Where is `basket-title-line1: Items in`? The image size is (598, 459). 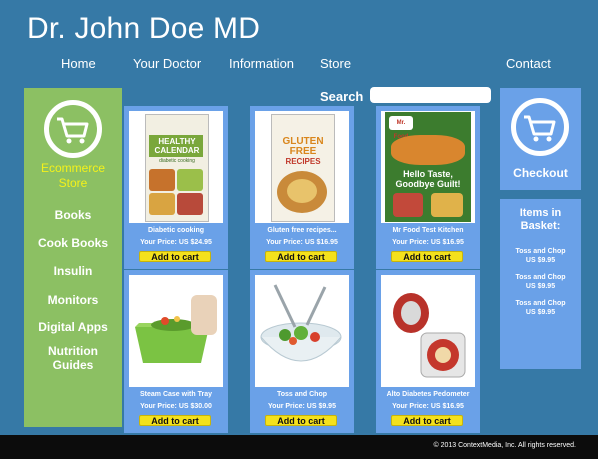 basket-title-line1: Items in is located at coordinates (540, 213).